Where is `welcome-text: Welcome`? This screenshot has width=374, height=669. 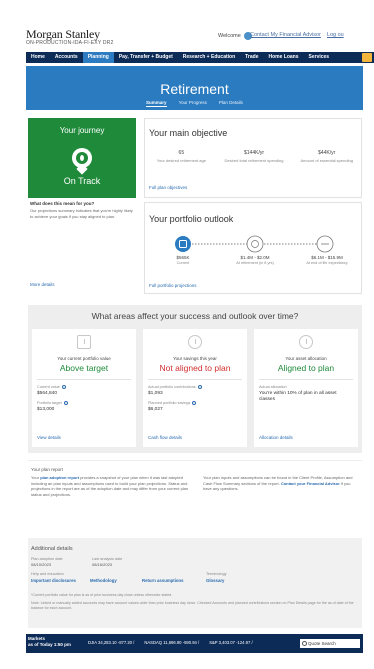 welcome-text: Welcome is located at coordinates (229, 36).